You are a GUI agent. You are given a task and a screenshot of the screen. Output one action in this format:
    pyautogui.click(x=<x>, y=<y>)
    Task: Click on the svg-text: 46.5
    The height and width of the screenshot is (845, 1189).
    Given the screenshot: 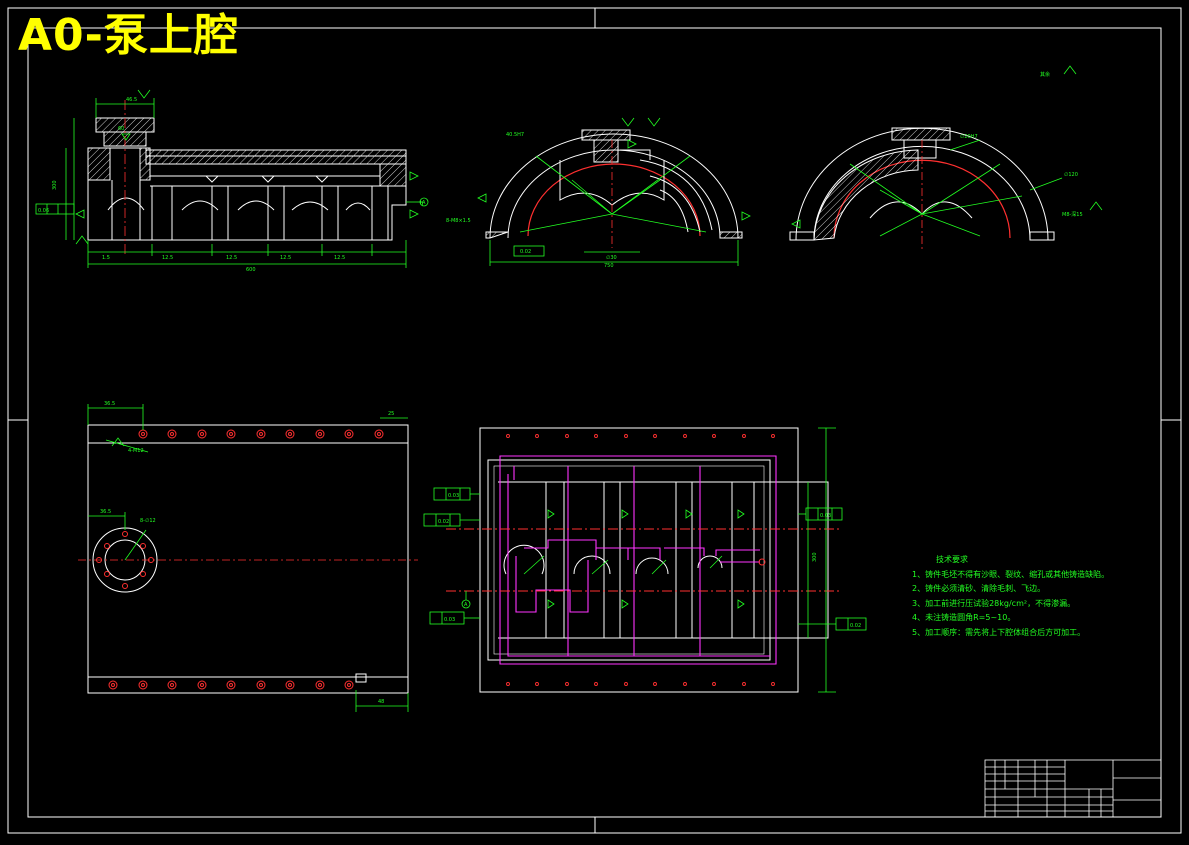 What is the action you would take?
    pyautogui.click(x=131, y=100)
    